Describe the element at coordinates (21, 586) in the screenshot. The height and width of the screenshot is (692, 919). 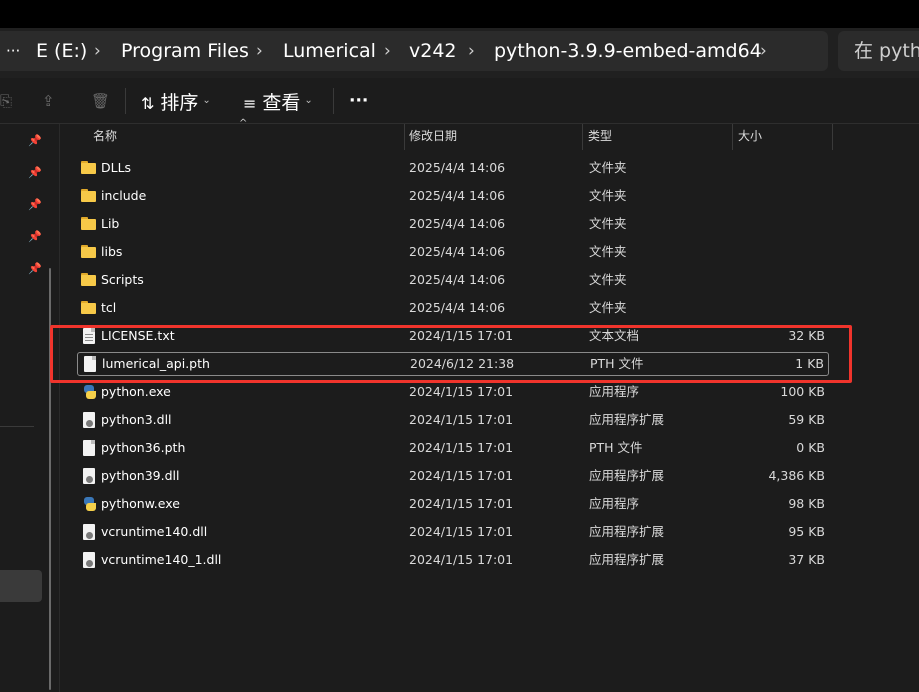
I see `navigation-selected-item` at that location.